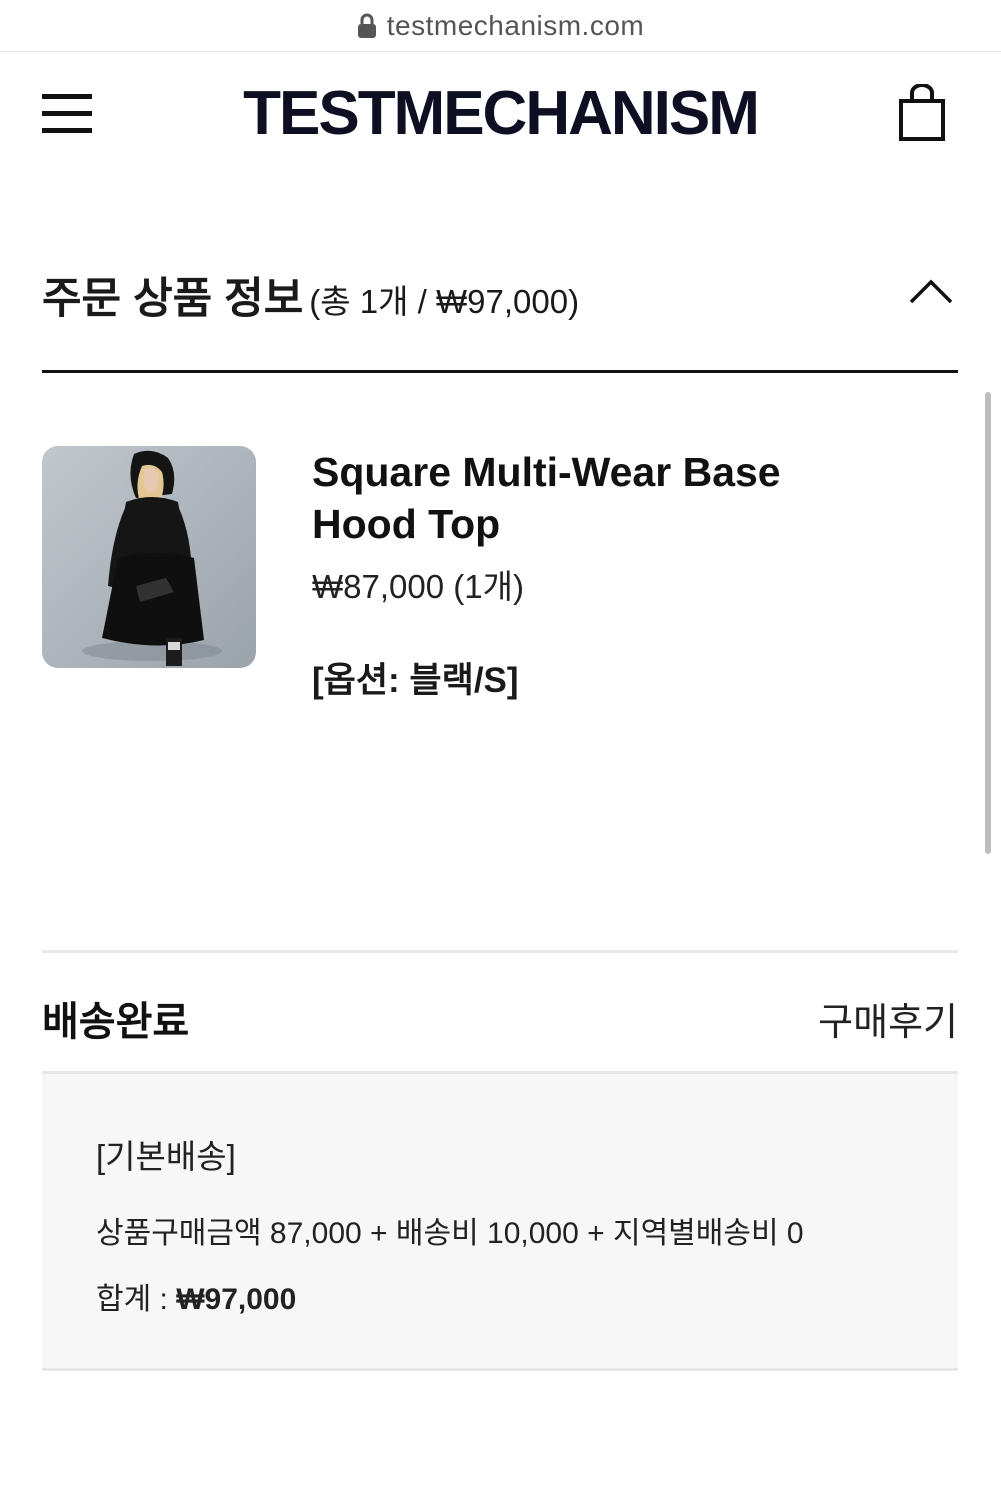  I want to click on browser-address-bar: testmechanism.com, so click(500, 26).